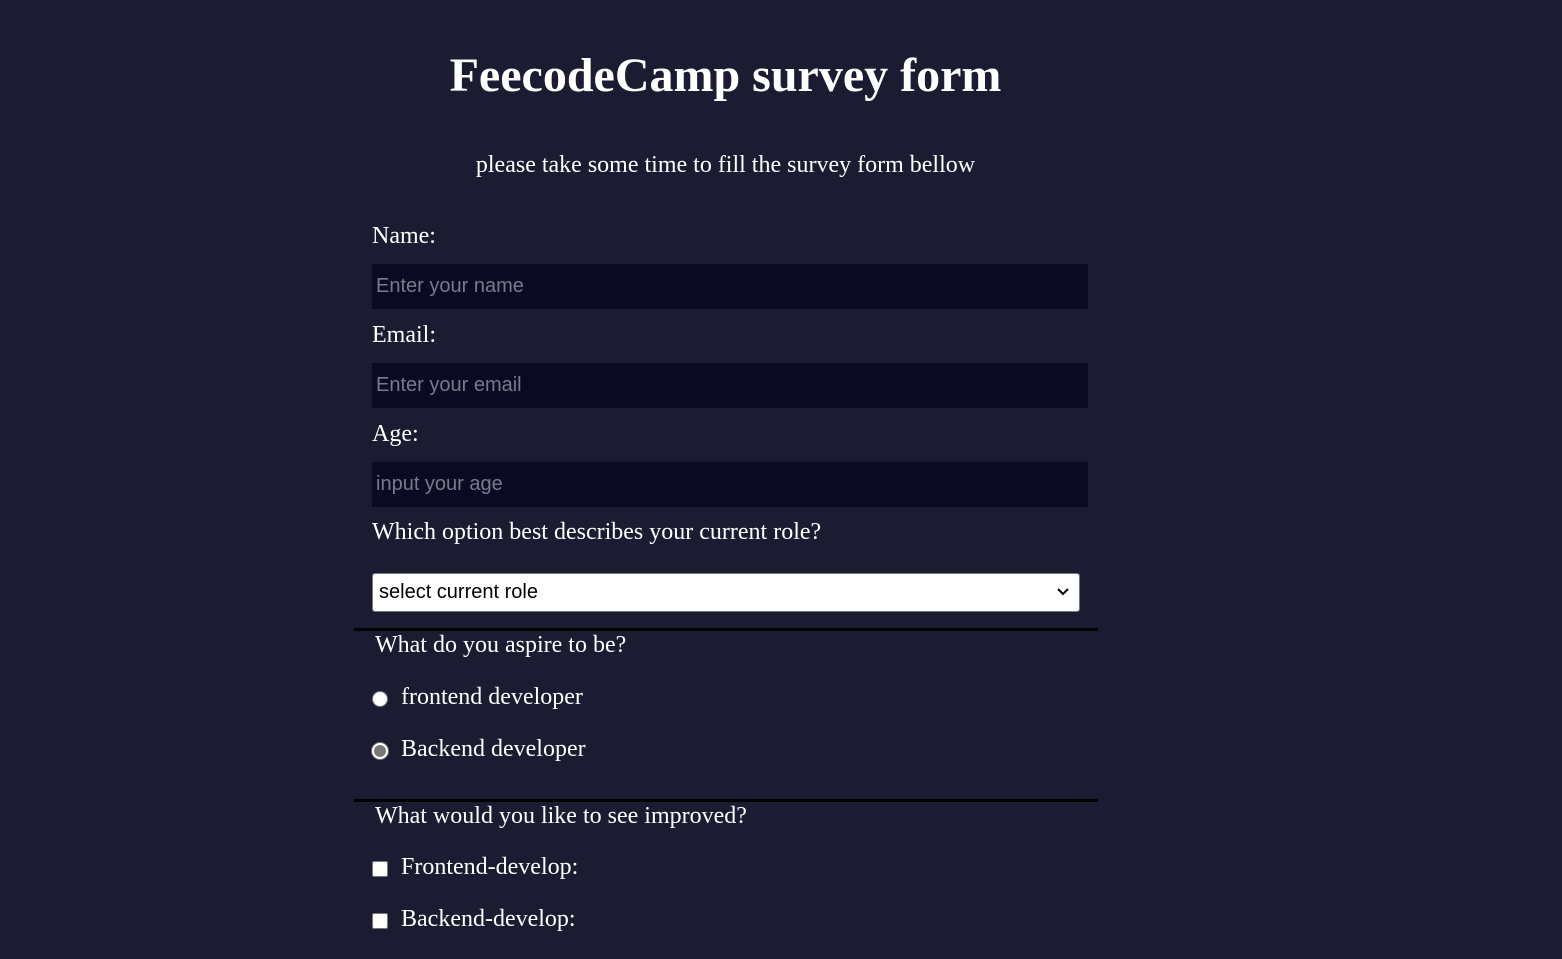 The width and height of the screenshot is (1562, 959). I want to click on email-label: Email:, so click(404, 335).